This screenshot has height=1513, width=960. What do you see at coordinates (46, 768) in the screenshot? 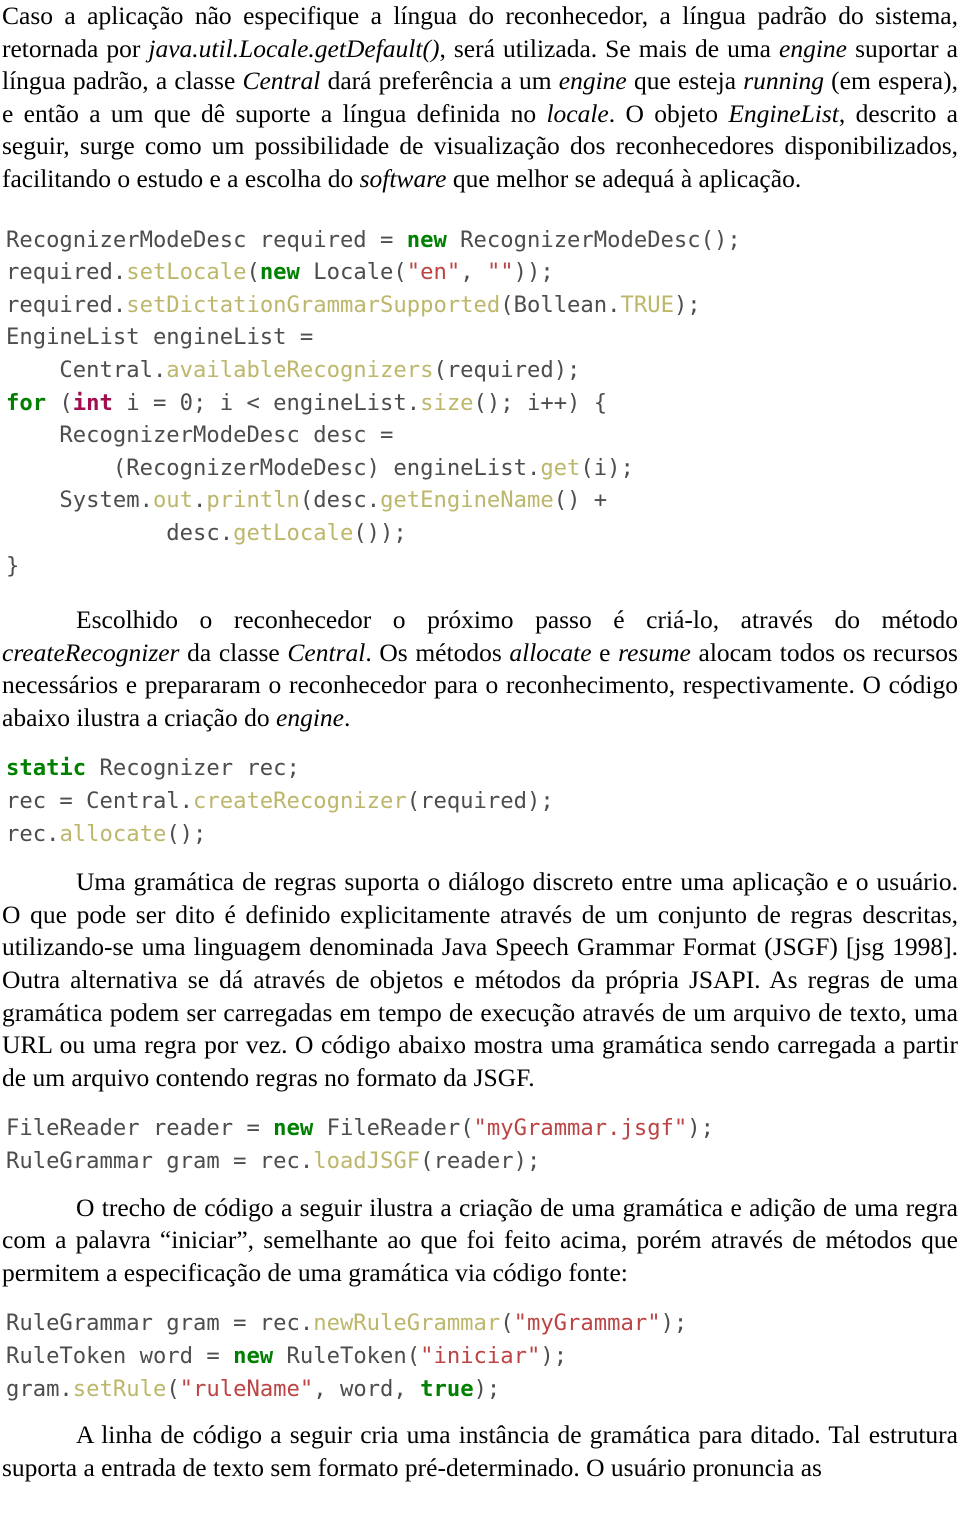
I see `code-token-kw: static` at bounding box center [46, 768].